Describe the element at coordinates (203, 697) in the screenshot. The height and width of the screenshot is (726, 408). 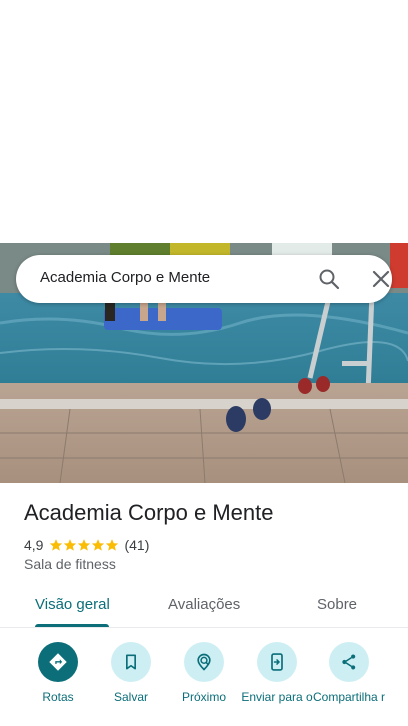
I see `nearby-label: Próximo` at that location.